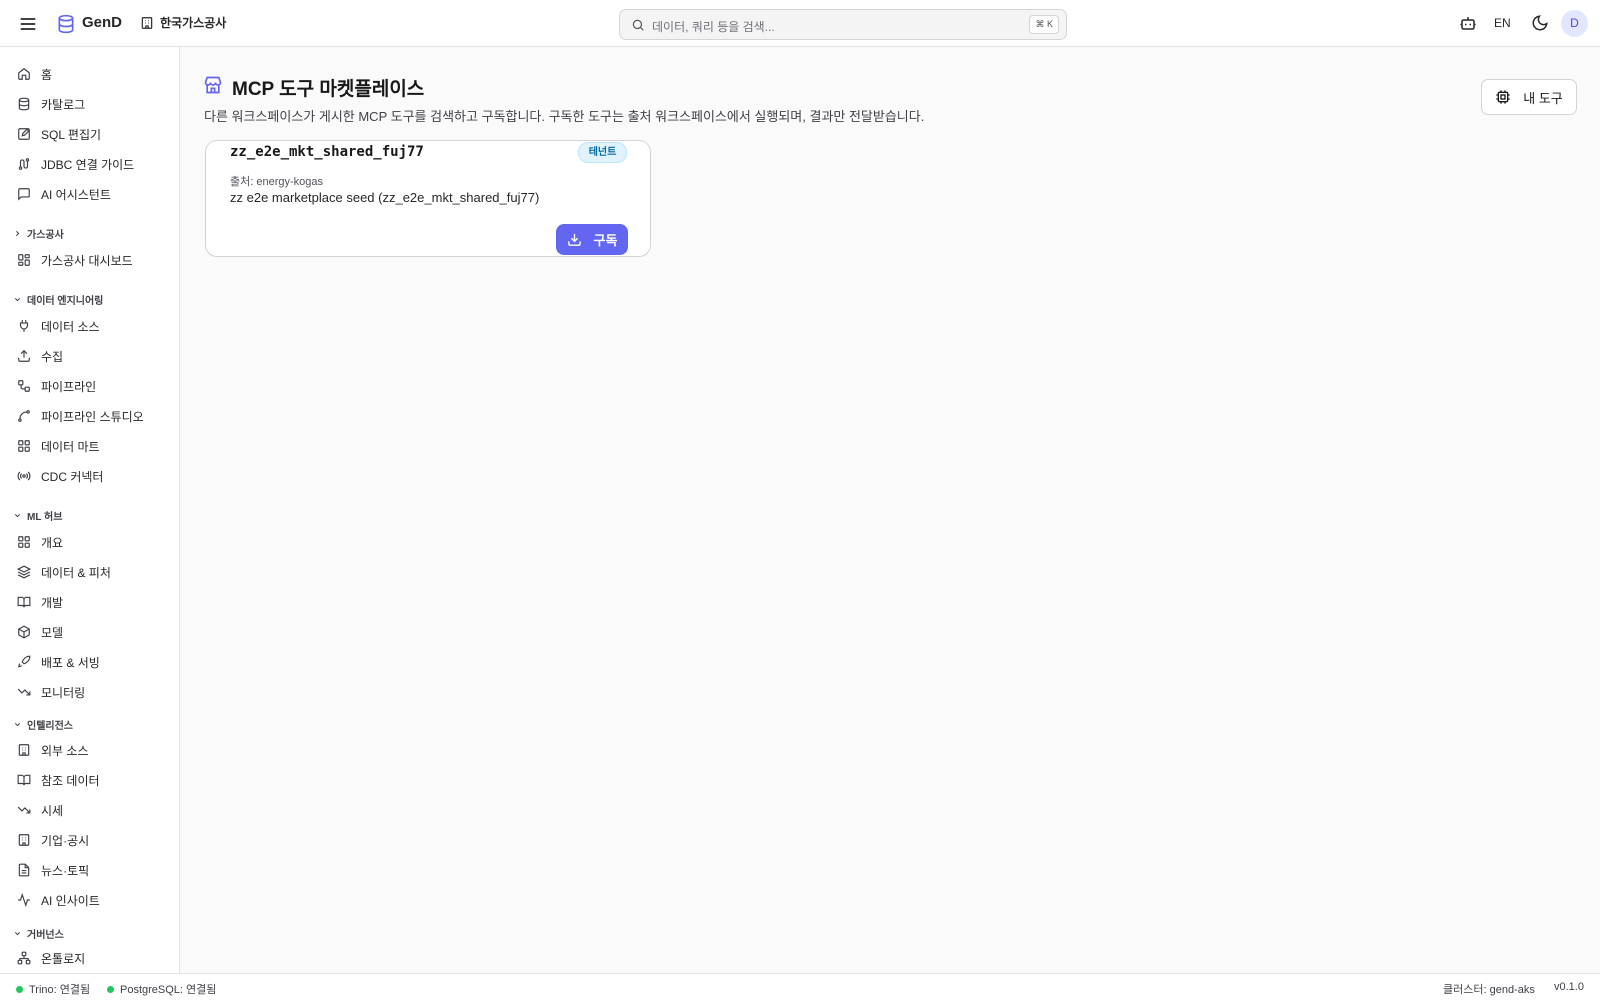 This screenshot has width=1600, height=1000. Describe the element at coordinates (24, 260) in the screenshot. I see `dashboard-icon` at that location.